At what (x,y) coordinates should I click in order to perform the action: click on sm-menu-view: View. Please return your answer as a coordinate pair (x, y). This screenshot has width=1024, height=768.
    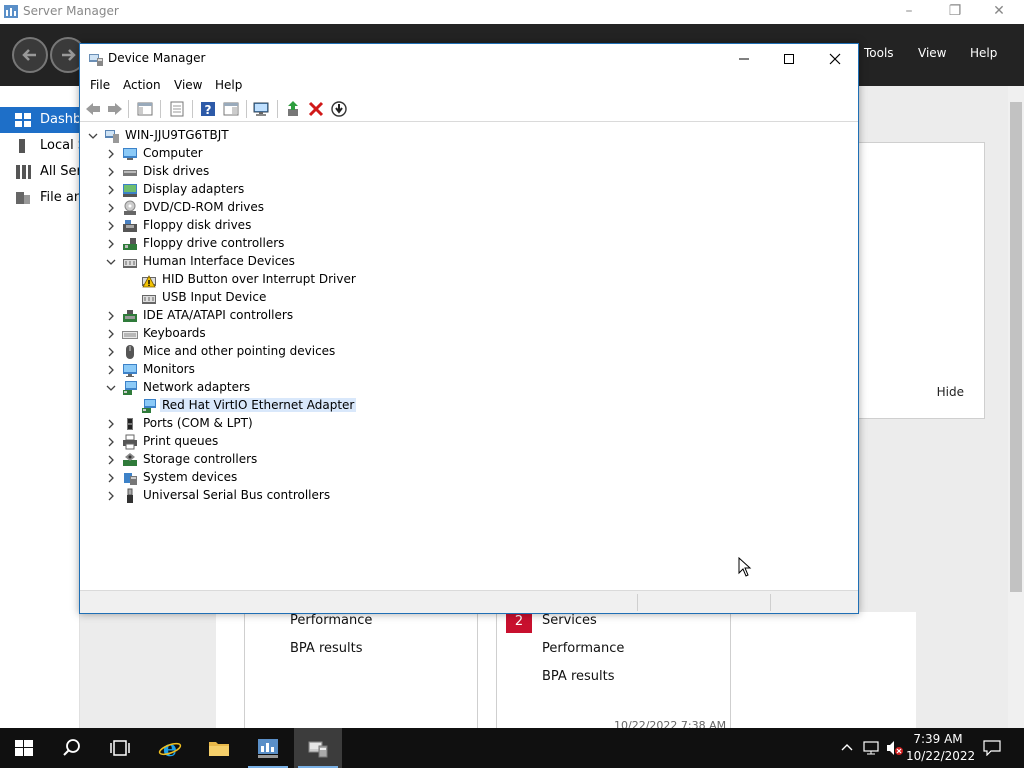
    Looking at the image, I should click on (932, 53).